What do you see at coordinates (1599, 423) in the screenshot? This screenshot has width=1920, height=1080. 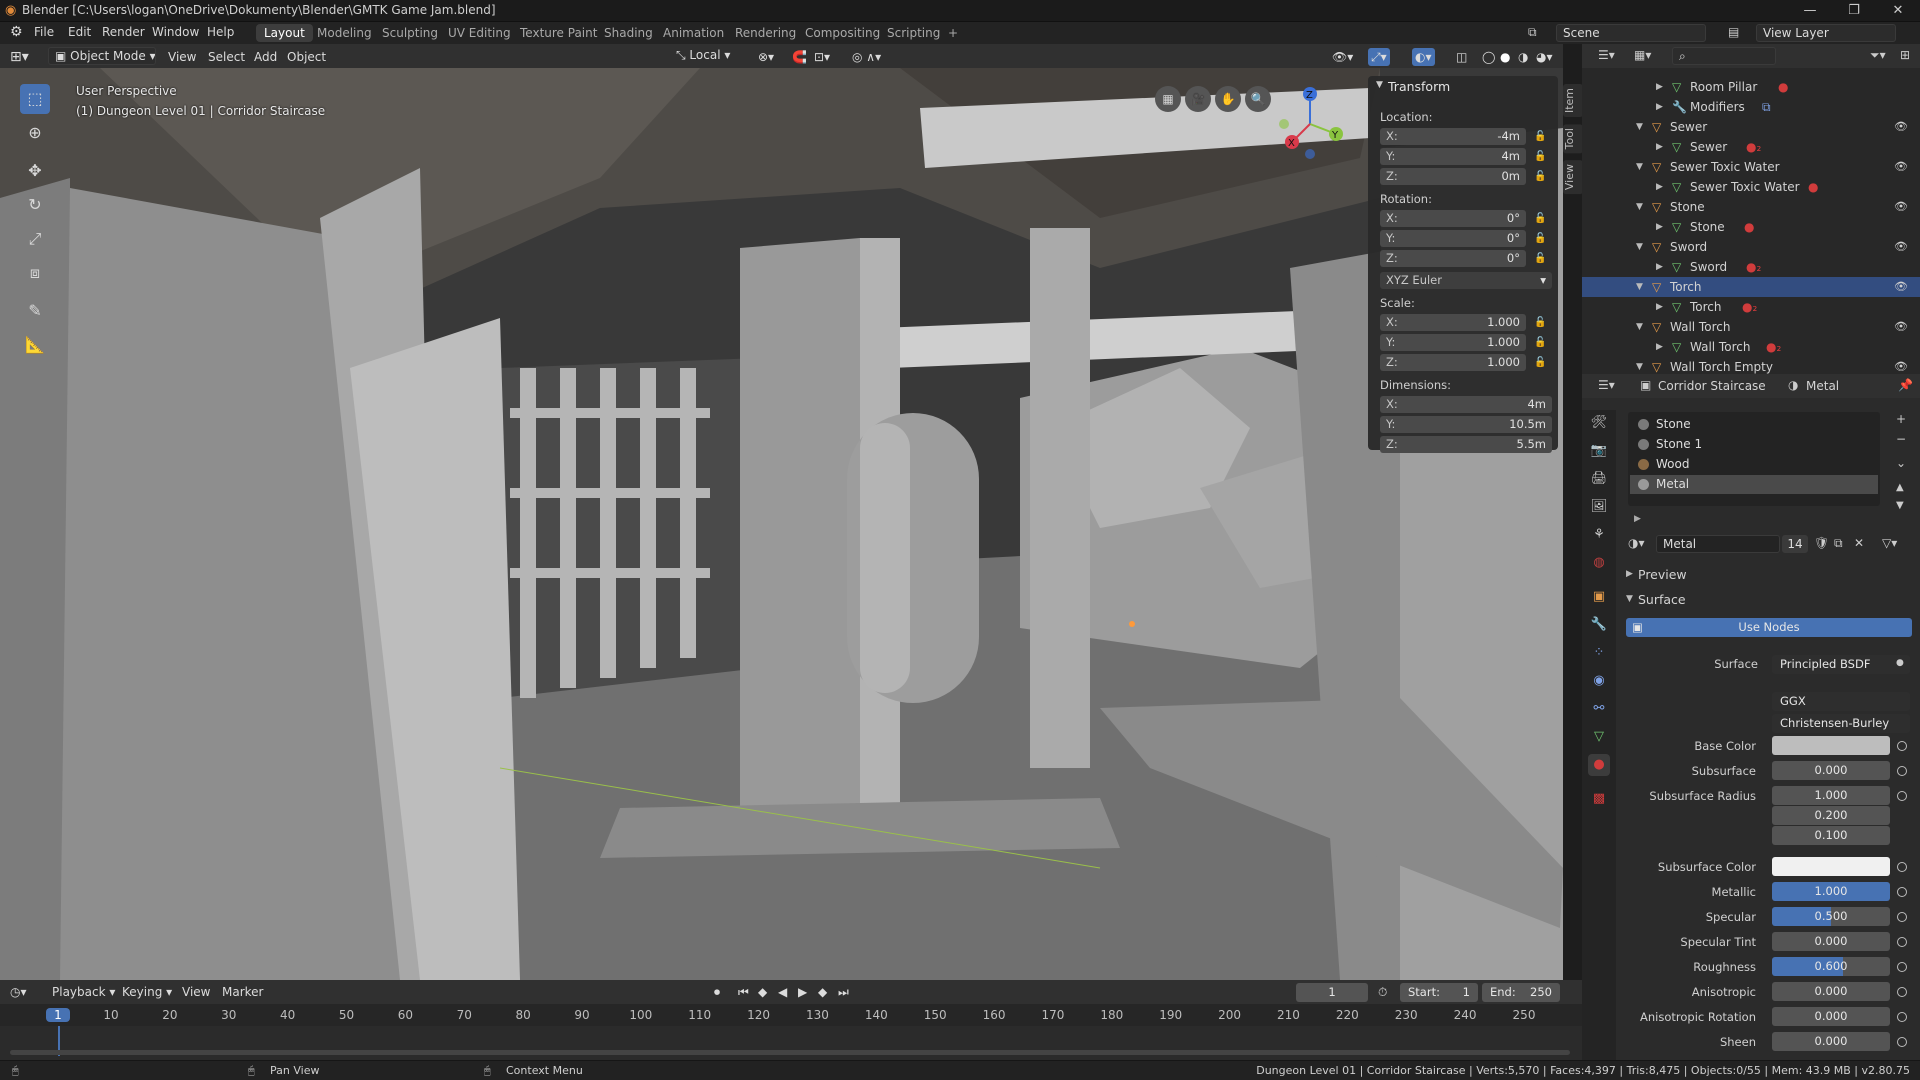 I see `tool-tab-icon: 🛠` at bounding box center [1599, 423].